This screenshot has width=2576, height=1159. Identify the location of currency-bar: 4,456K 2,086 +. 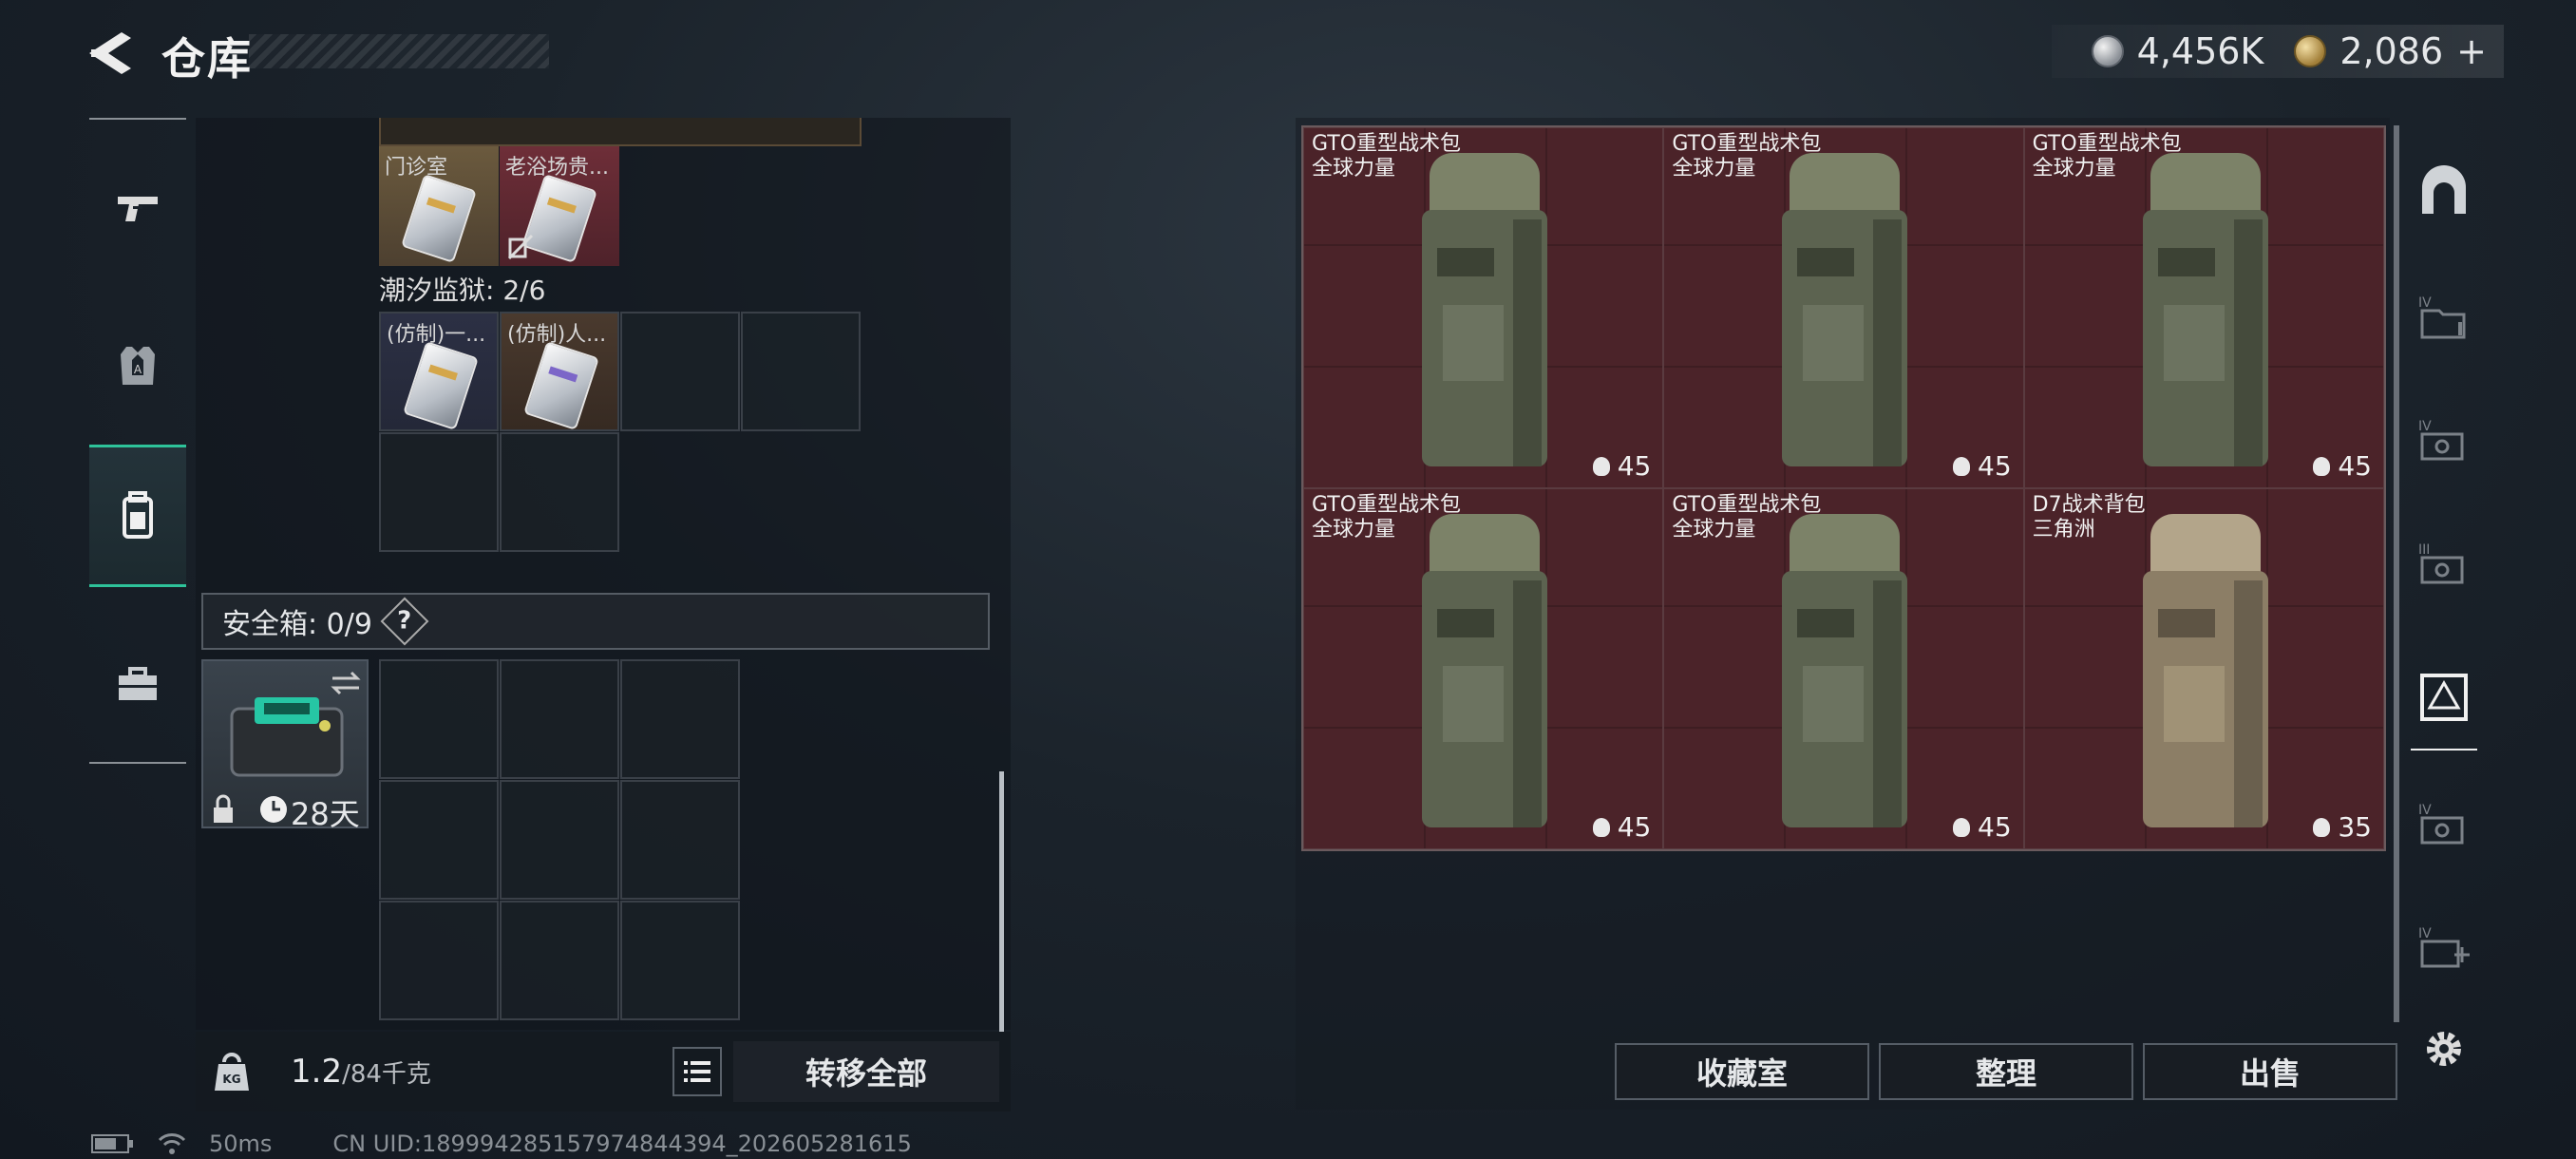
(2278, 51).